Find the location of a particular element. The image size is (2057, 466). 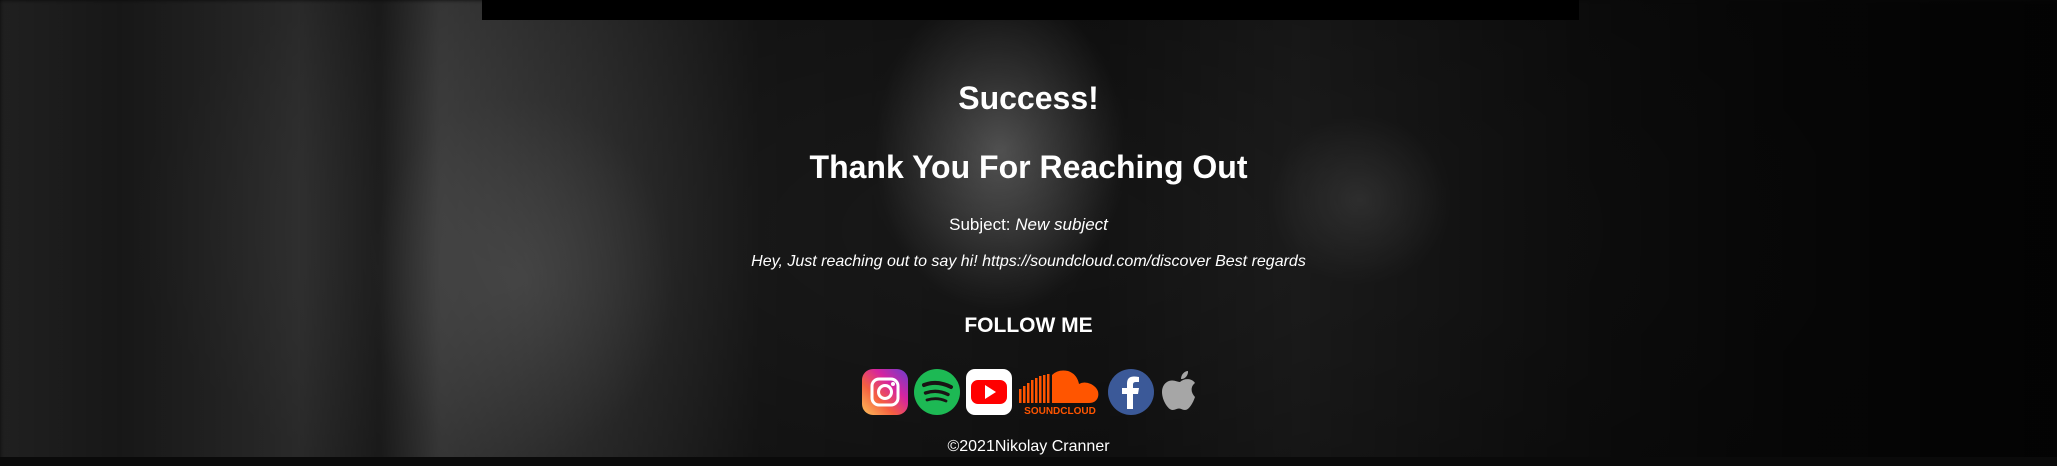

soundcloud-wordmark: SOUNDCLOUD is located at coordinates (1060, 411).